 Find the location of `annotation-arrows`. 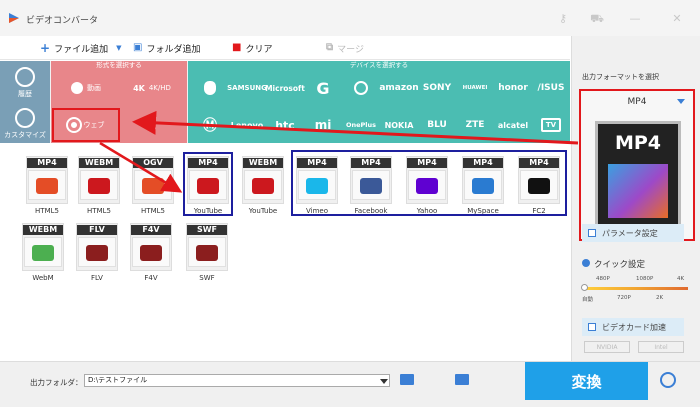

annotation-arrows is located at coordinates (339, 151).